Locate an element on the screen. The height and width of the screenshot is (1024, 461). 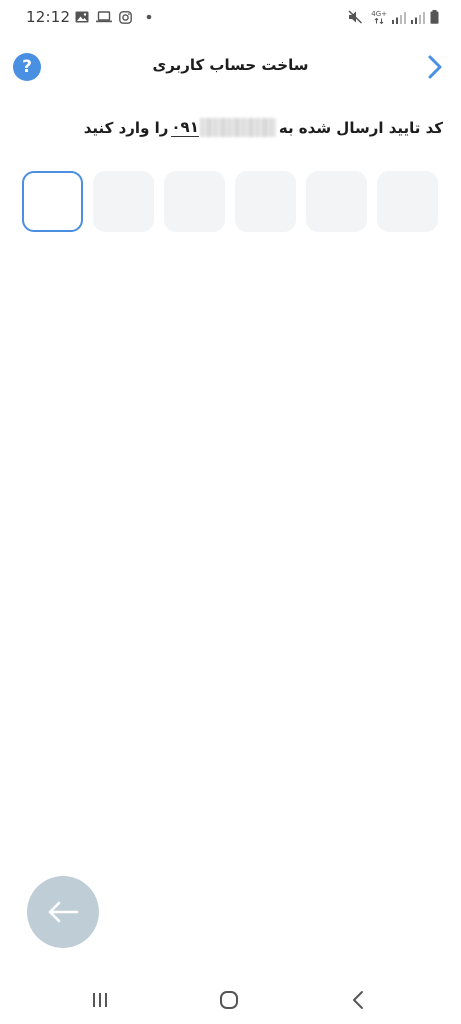
back-icon is located at coordinates (358, 1000).